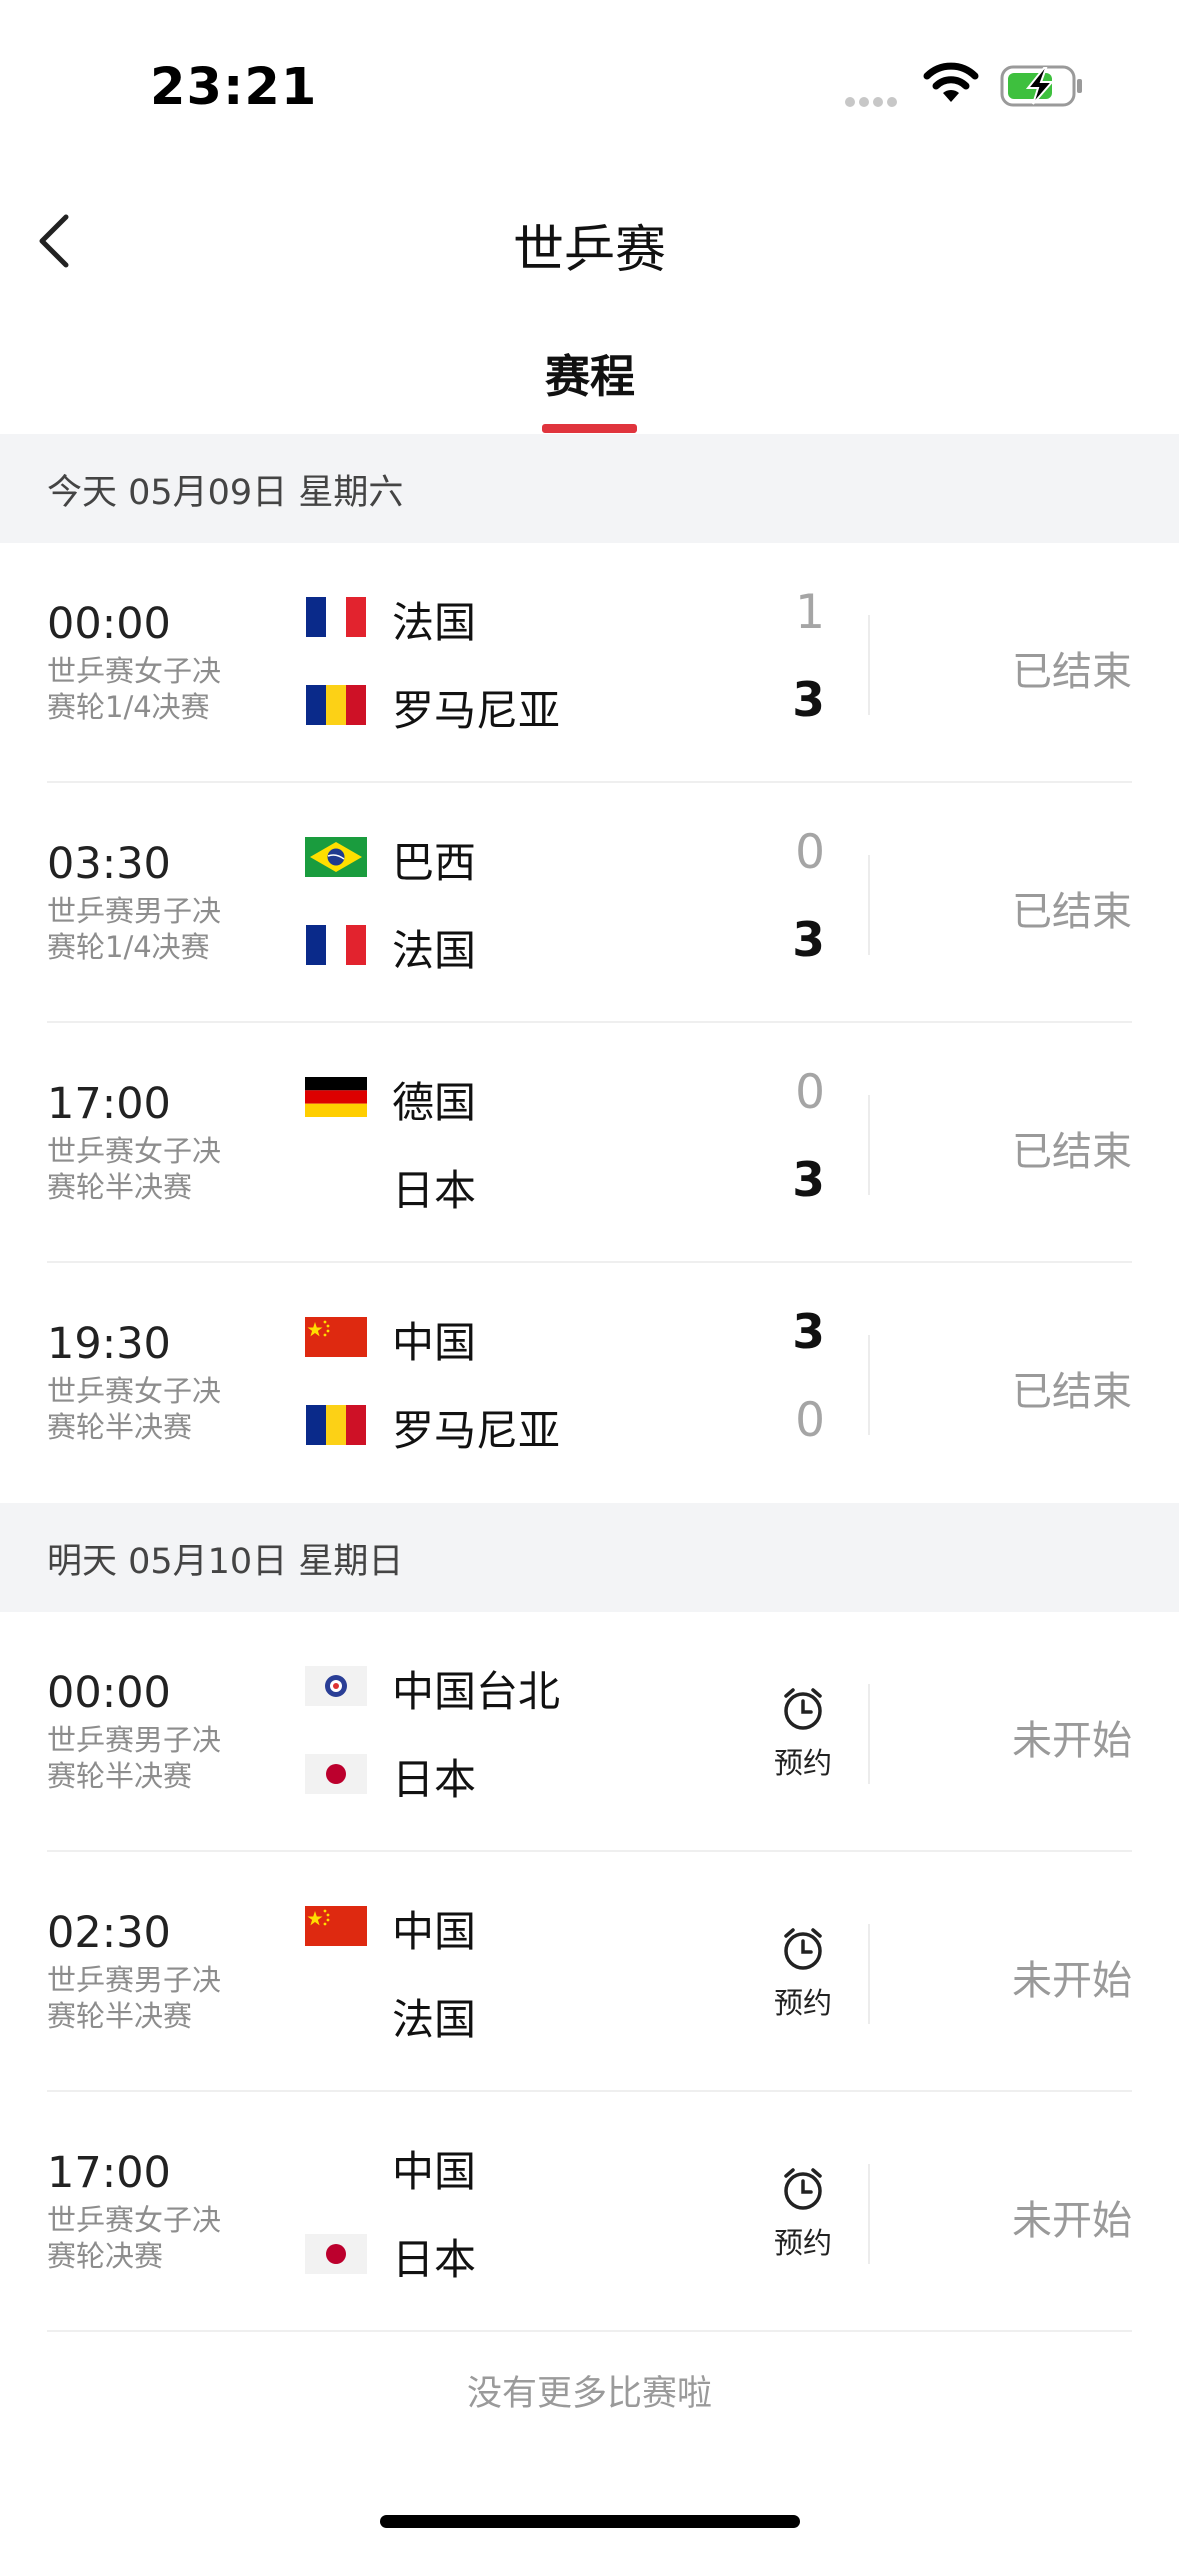 The width and height of the screenshot is (1179, 2556). What do you see at coordinates (590, 2521) in the screenshot?
I see `home-indicator` at bounding box center [590, 2521].